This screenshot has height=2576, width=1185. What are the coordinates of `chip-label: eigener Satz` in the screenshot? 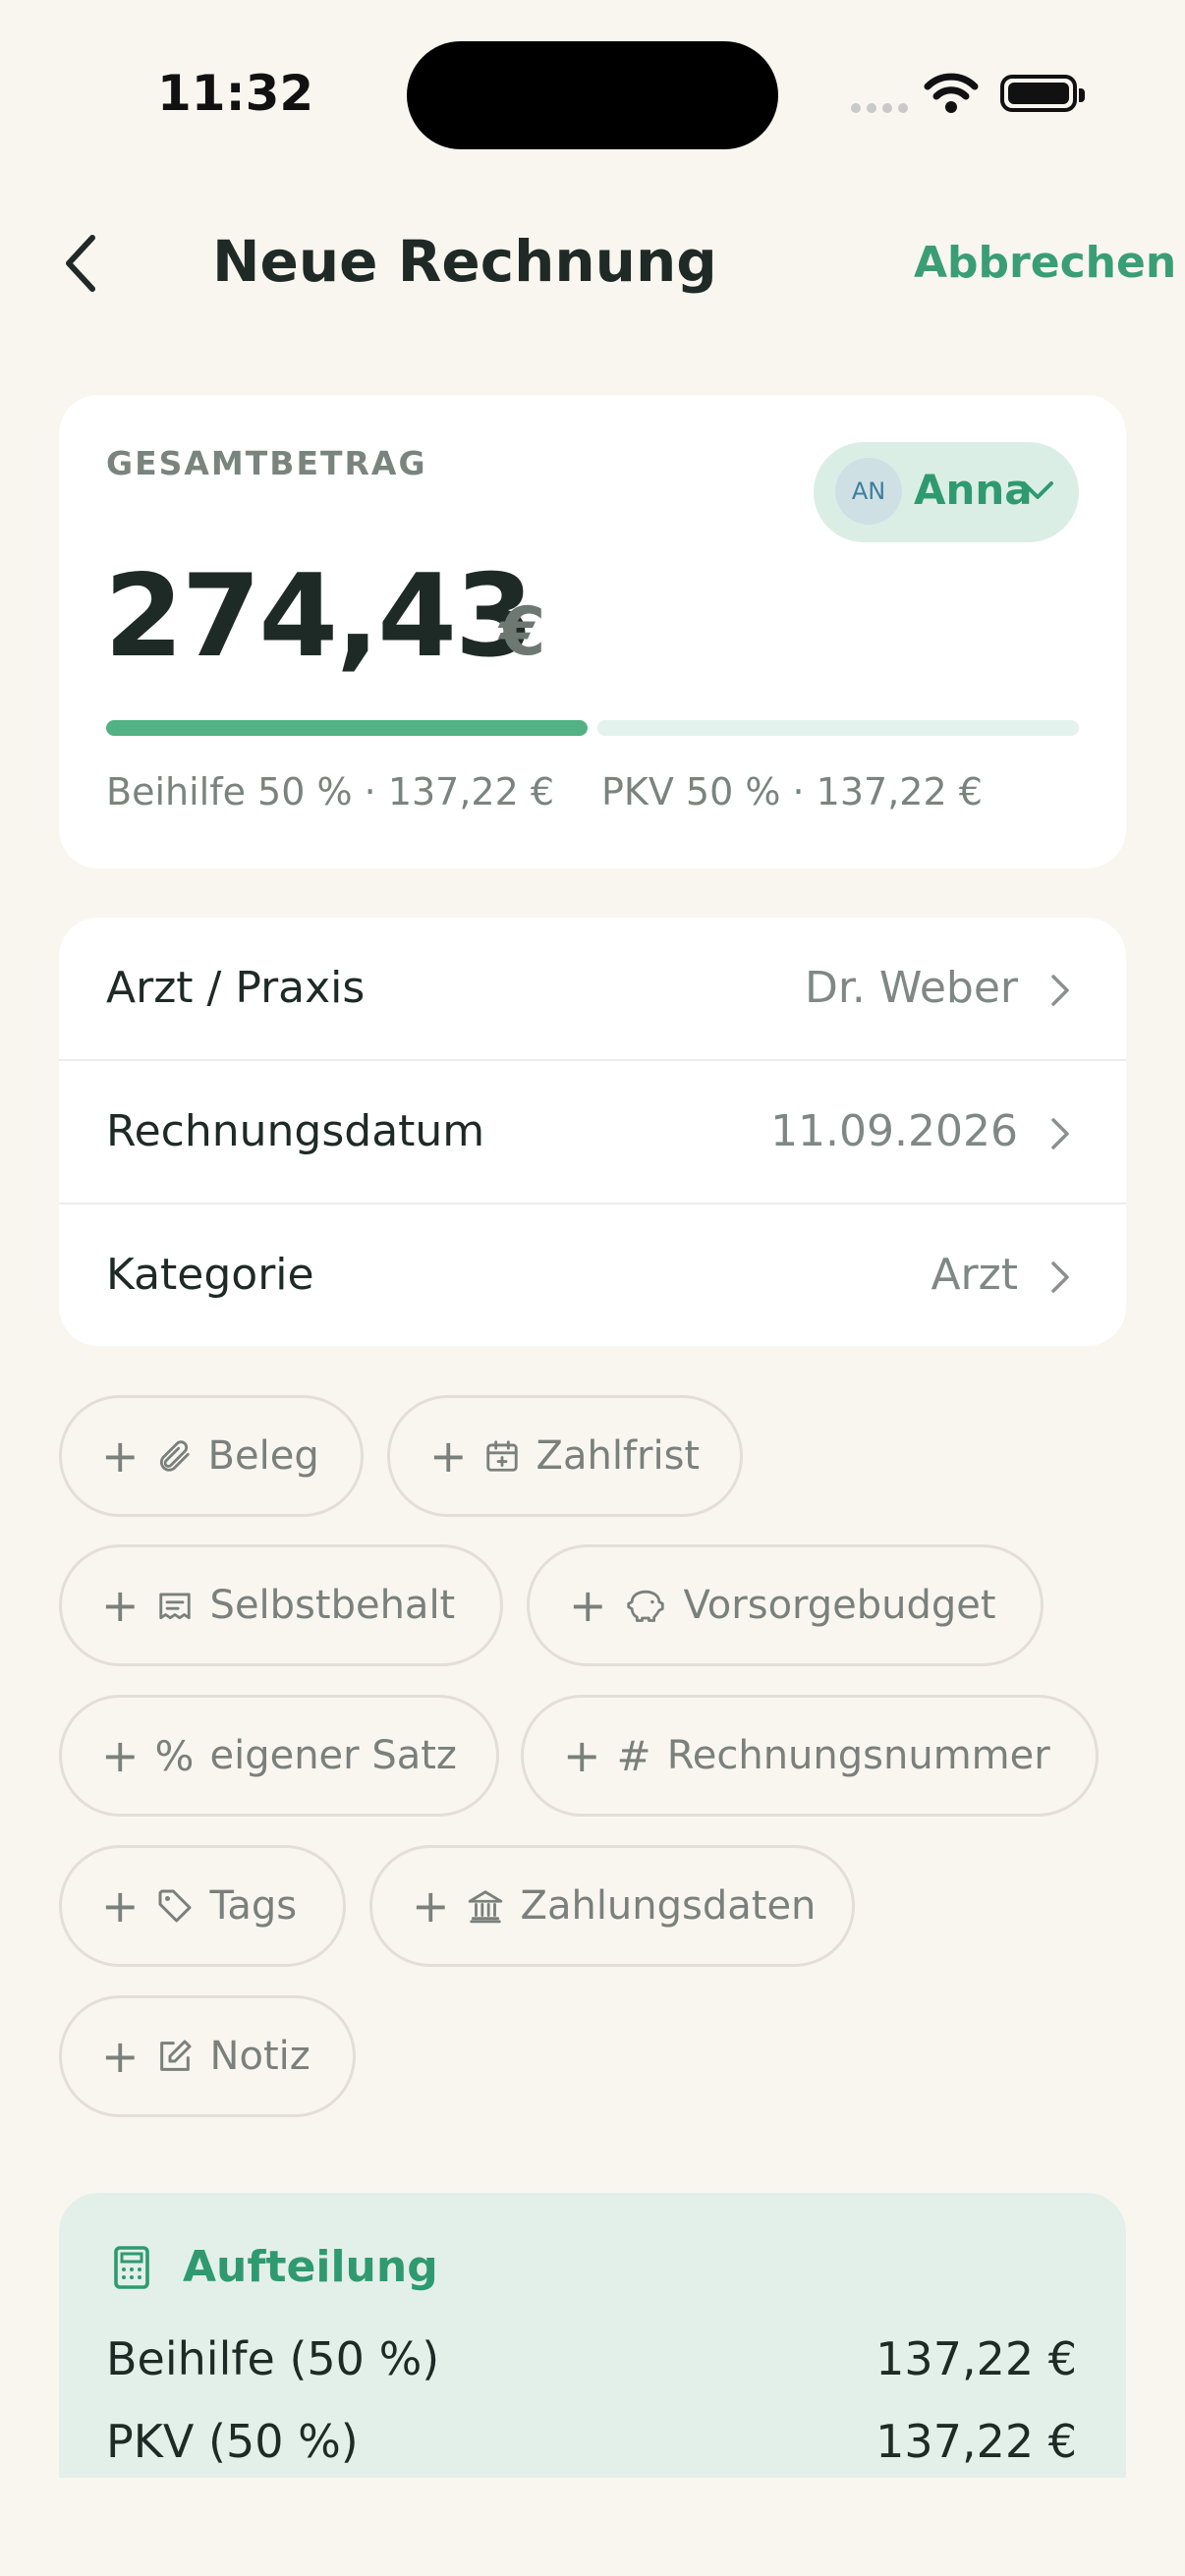 It's located at (333, 1755).